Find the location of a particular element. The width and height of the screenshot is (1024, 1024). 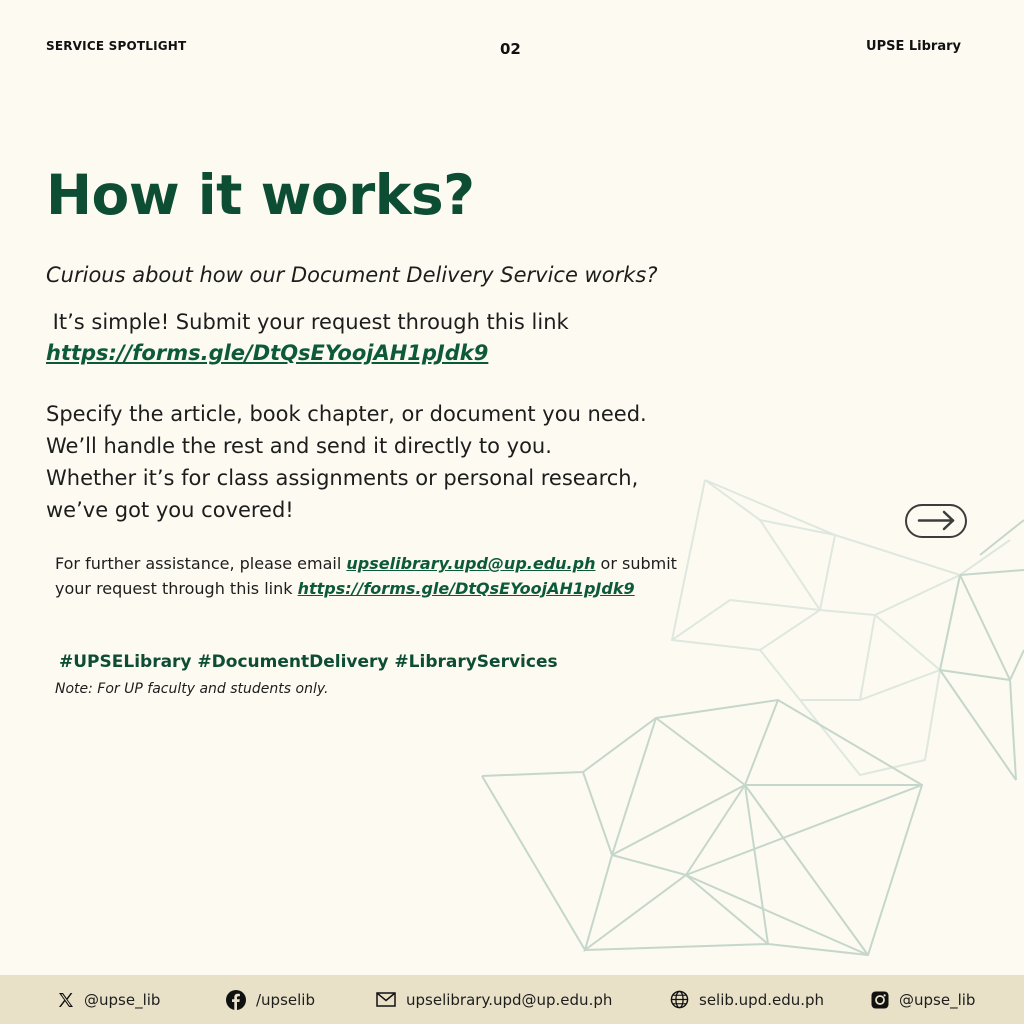

footer-x: @upse_lib is located at coordinates (109, 999).